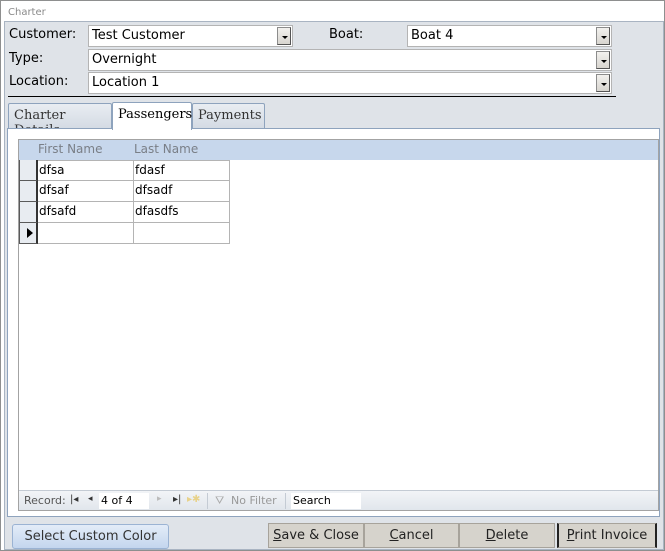 The image size is (665, 551). I want to click on print-invoice-label: rint Invoice, so click(611, 535).